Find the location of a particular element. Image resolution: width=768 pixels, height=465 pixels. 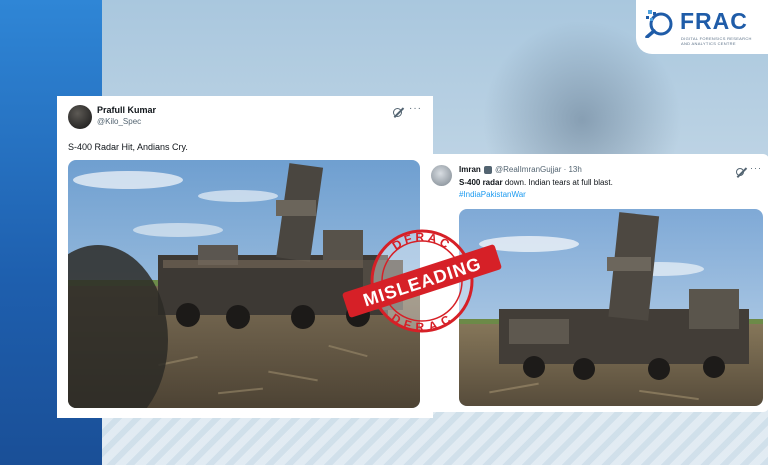

dfrac-logo-icon is located at coordinates (659, 24).